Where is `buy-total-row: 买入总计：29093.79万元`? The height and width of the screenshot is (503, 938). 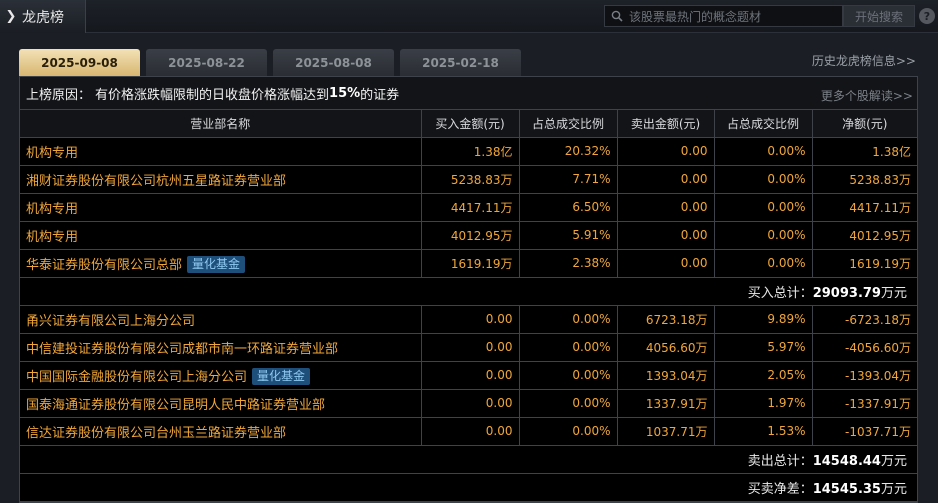 buy-total-row: 买入总计：29093.79万元 is located at coordinates (468, 291).